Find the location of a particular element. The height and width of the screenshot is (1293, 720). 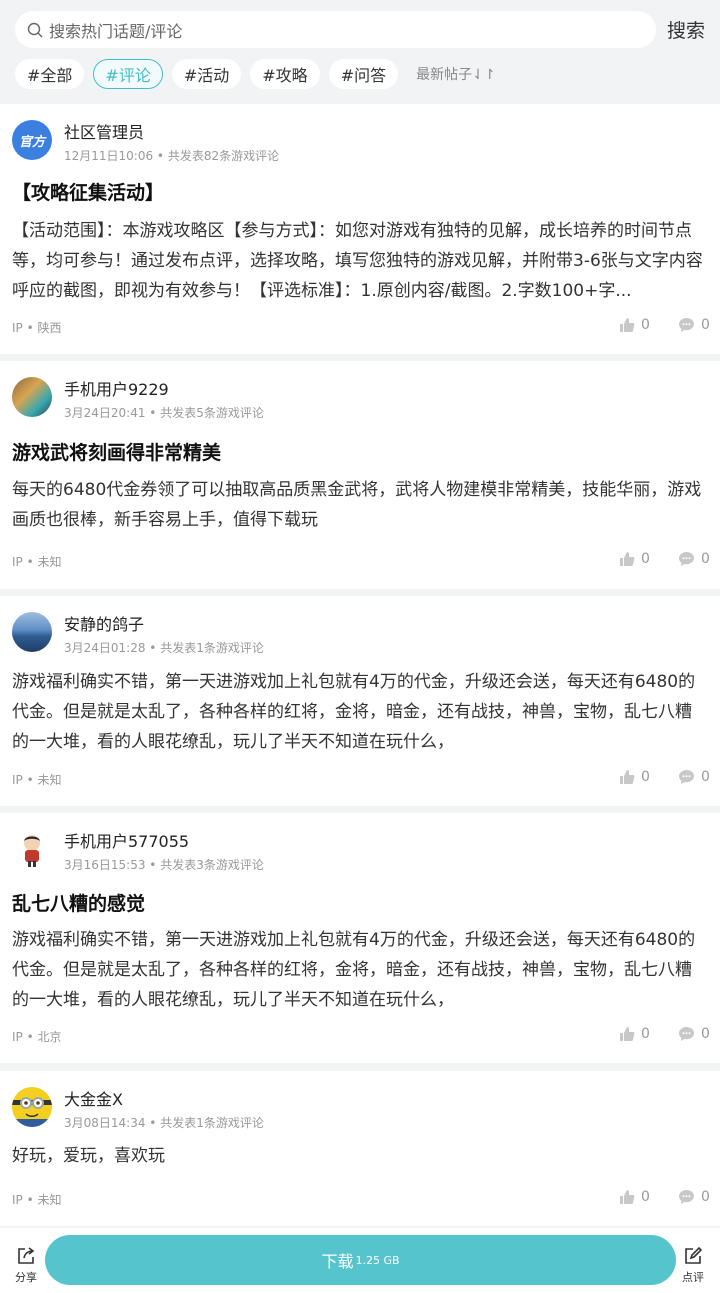

filter-tabs: #全部 #评论 #活动 #攻略 #问答 最新帖子⇃↾ is located at coordinates (255, 74).